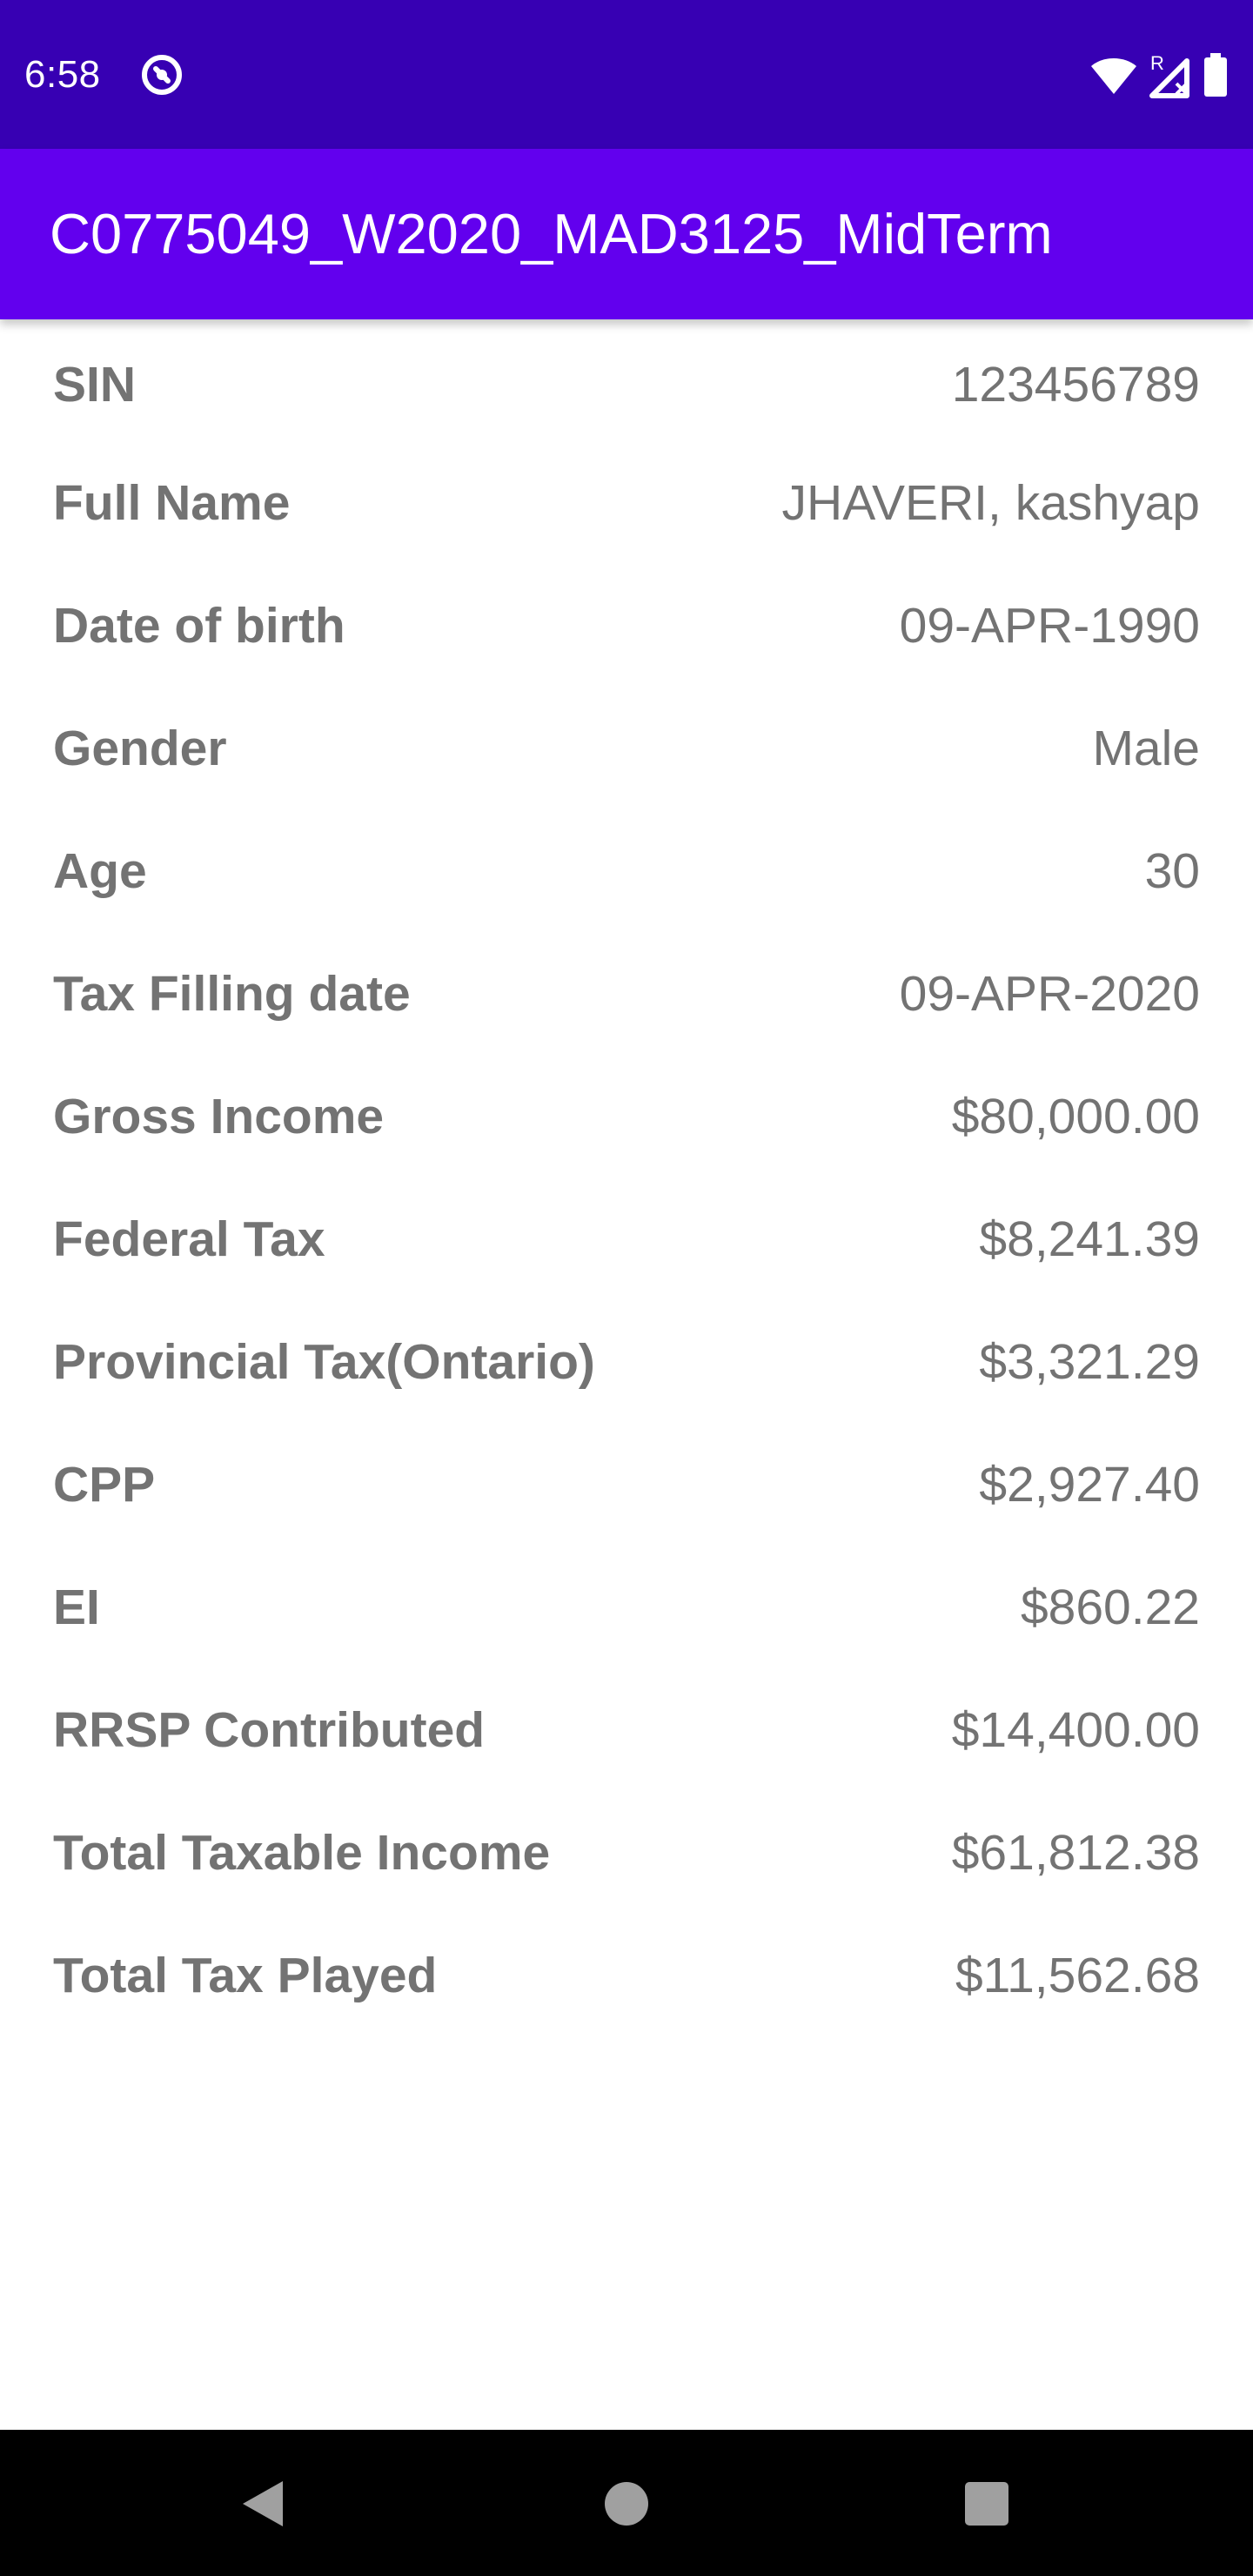  I want to click on detail-label: SIN, so click(95, 385).